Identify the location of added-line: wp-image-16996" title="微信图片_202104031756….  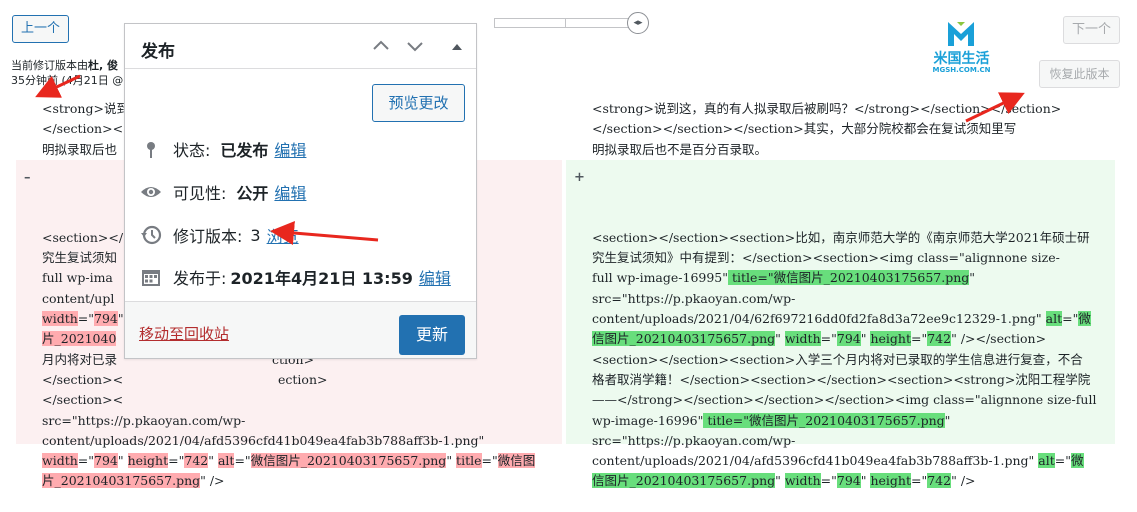
(771, 420).